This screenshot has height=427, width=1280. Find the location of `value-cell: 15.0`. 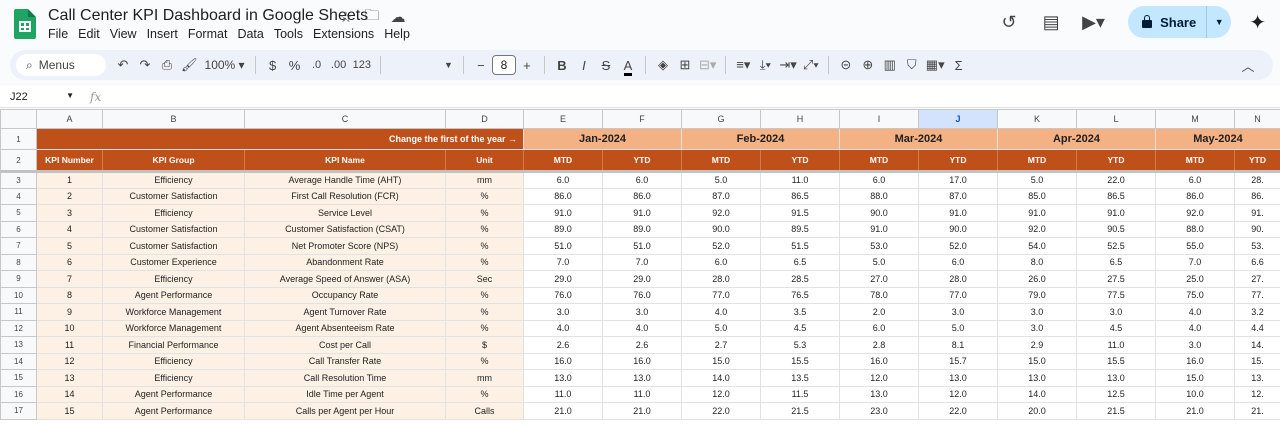

value-cell: 15.0 is located at coordinates (721, 361).